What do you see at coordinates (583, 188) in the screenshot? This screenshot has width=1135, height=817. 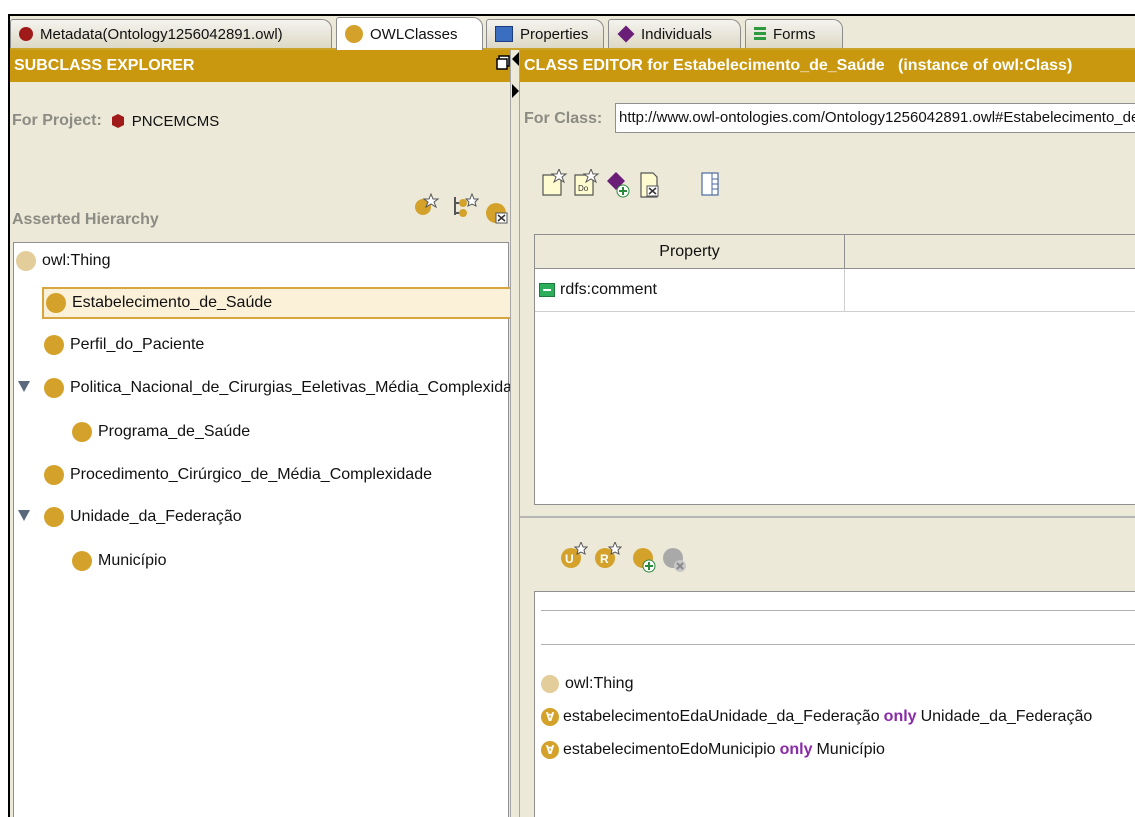 I see `svg-text: Do` at bounding box center [583, 188].